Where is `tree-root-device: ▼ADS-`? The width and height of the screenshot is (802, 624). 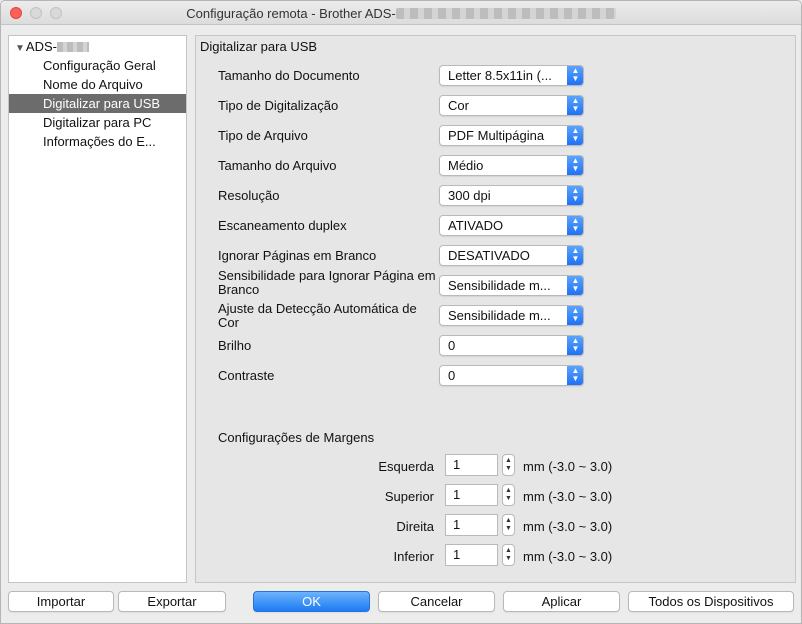 tree-root-device: ▼ADS- is located at coordinates (52, 46).